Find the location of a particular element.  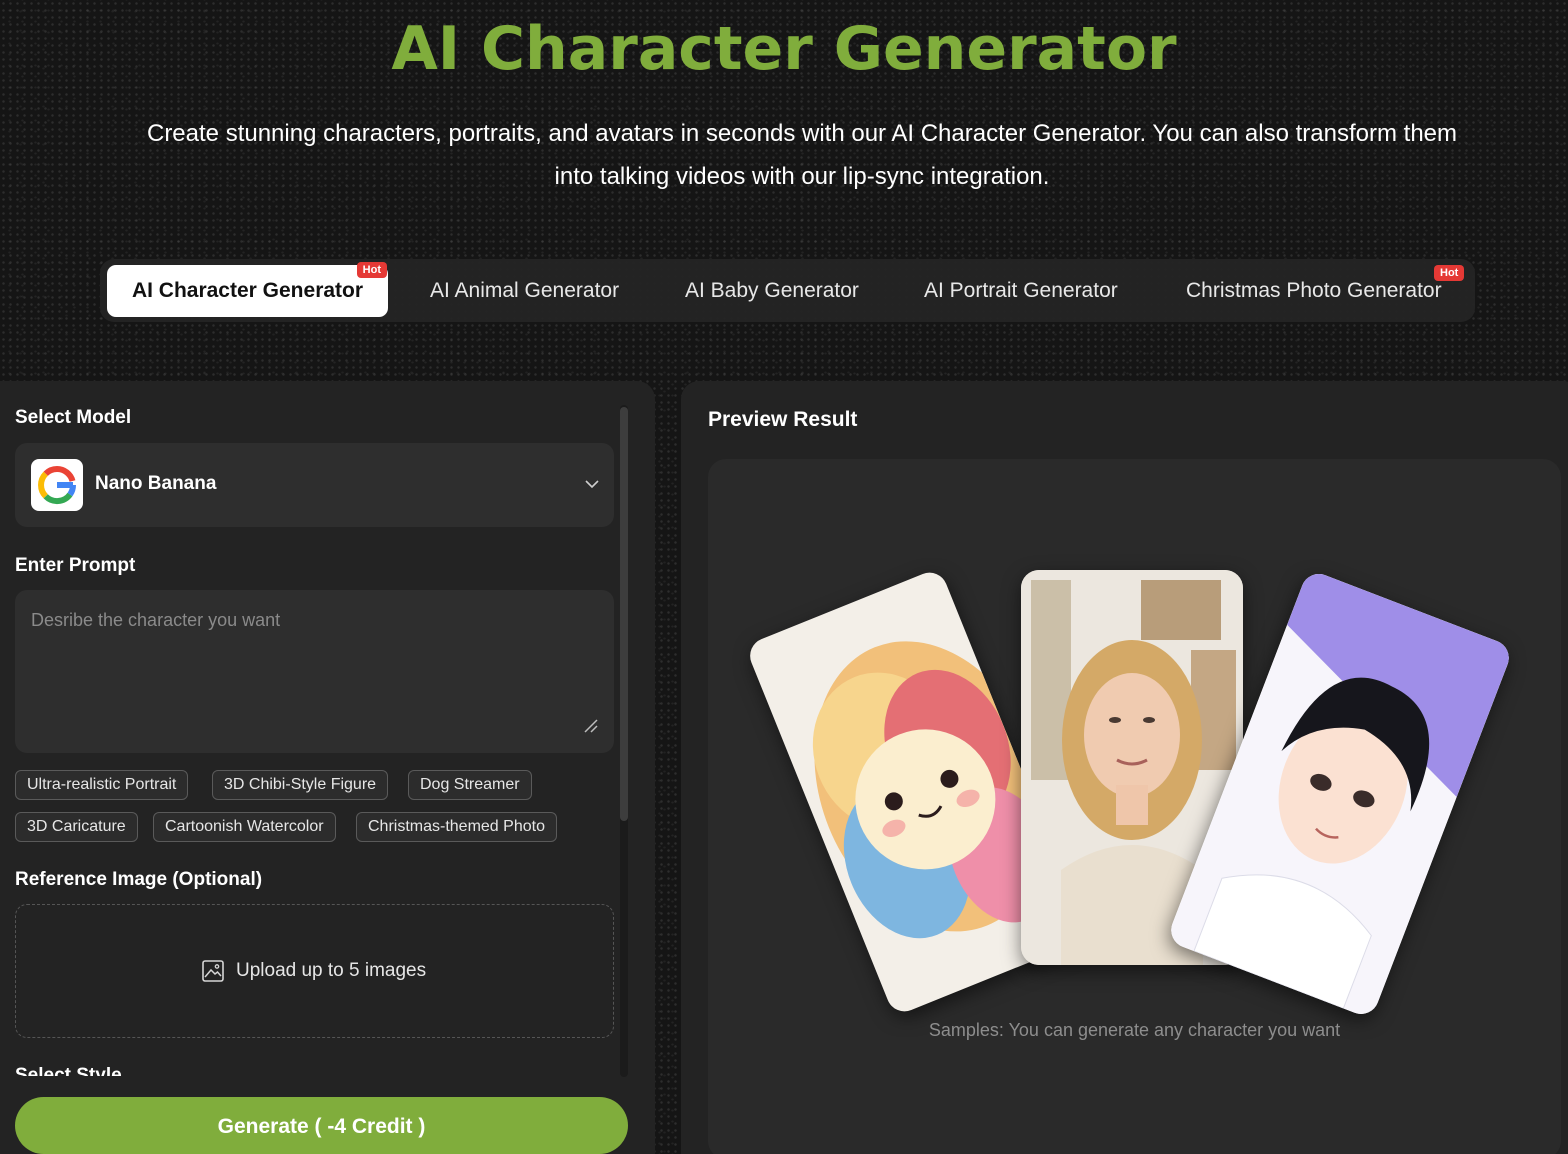

model-dropdown: Nano Banana is located at coordinates (314, 485).